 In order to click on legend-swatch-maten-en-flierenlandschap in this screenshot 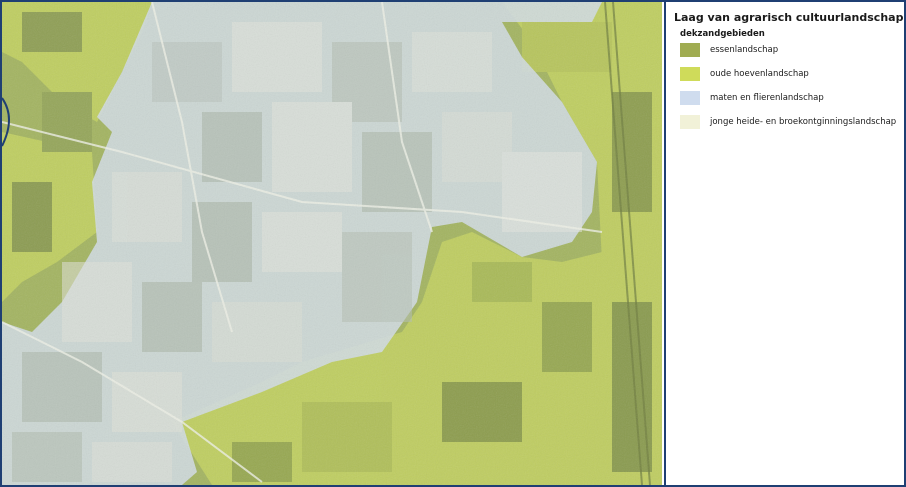, I will do `click(690, 98)`.